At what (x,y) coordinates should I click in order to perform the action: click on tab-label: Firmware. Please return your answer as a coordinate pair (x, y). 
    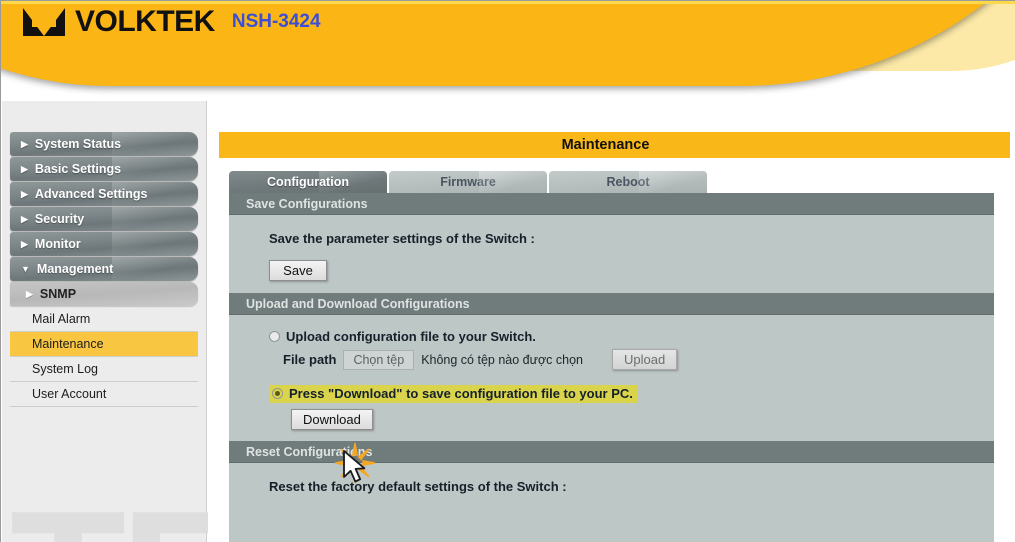
    Looking at the image, I should click on (468, 182).